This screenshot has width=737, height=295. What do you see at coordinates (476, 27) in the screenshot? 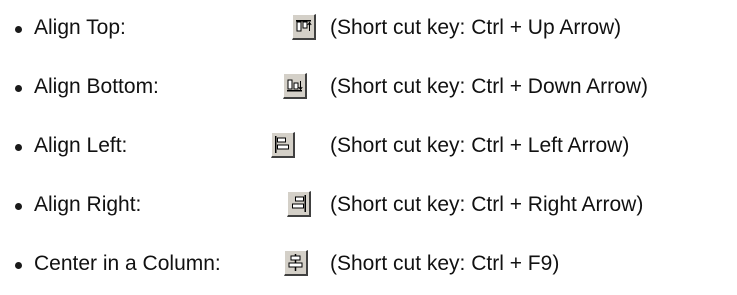
I see `shortcut-text: (Short cut key: Ctrl + Up Arrow)` at bounding box center [476, 27].